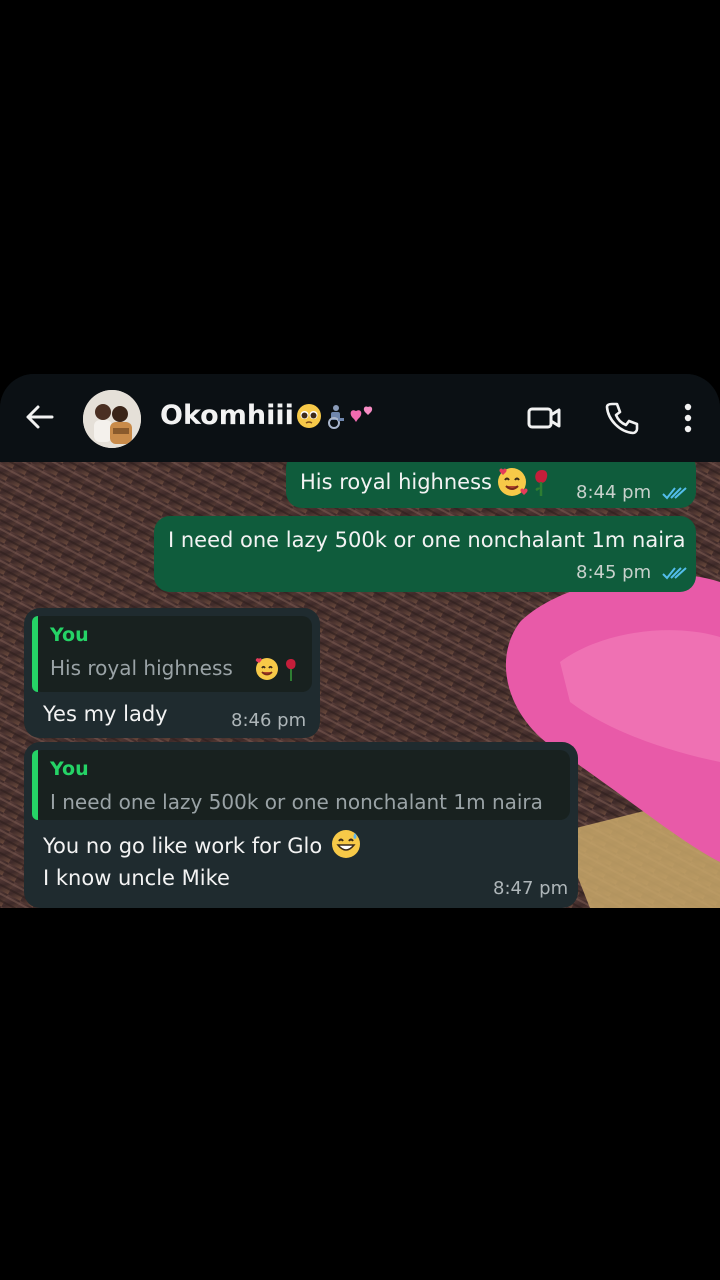 The image size is (720, 1280). What do you see at coordinates (632, 572) in the screenshot?
I see `message-time: 8:45 pm` at bounding box center [632, 572].